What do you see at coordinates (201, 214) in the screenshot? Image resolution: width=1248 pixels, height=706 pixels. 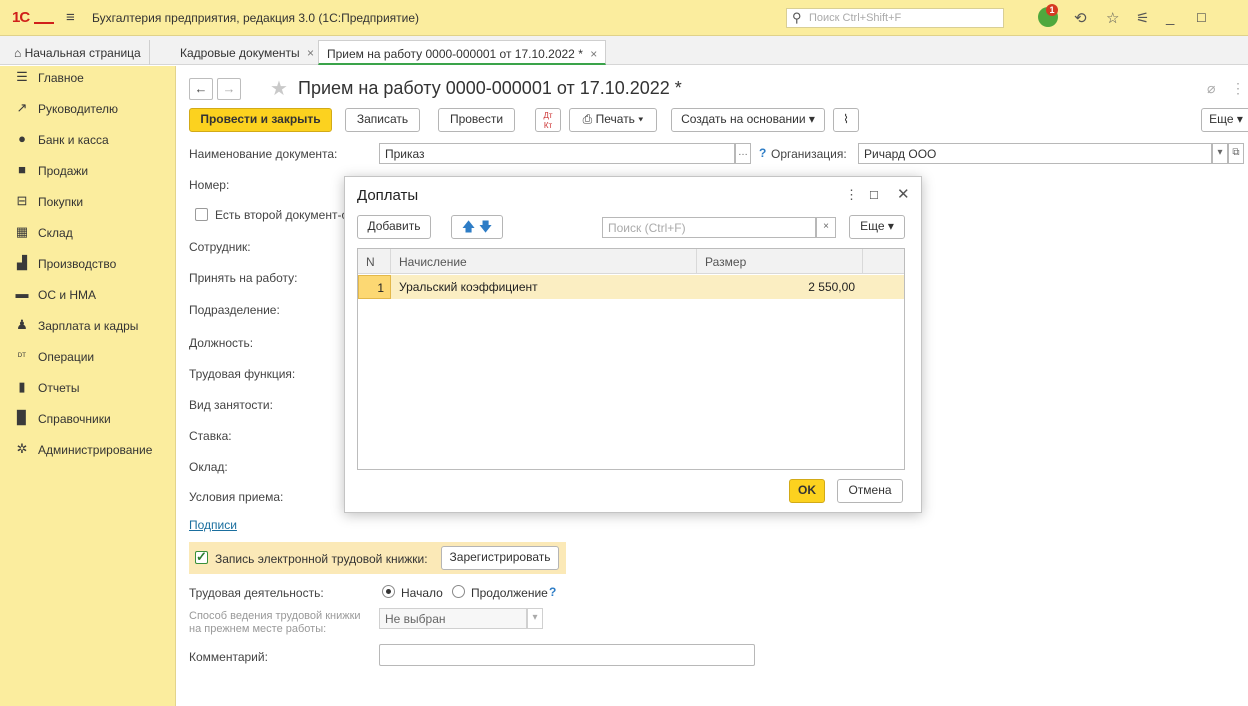 I see `second-doc-checkbox` at bounding box center [201, 214].